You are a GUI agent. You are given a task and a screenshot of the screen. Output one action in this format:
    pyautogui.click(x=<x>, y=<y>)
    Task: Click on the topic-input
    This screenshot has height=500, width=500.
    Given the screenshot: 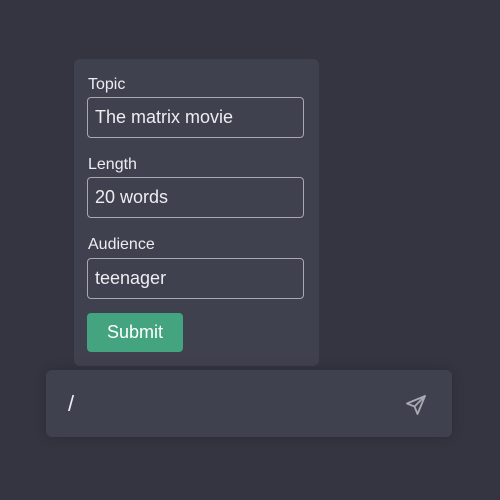 What is the action you would take?
    pyautogui.click(x=195, y=117)
    